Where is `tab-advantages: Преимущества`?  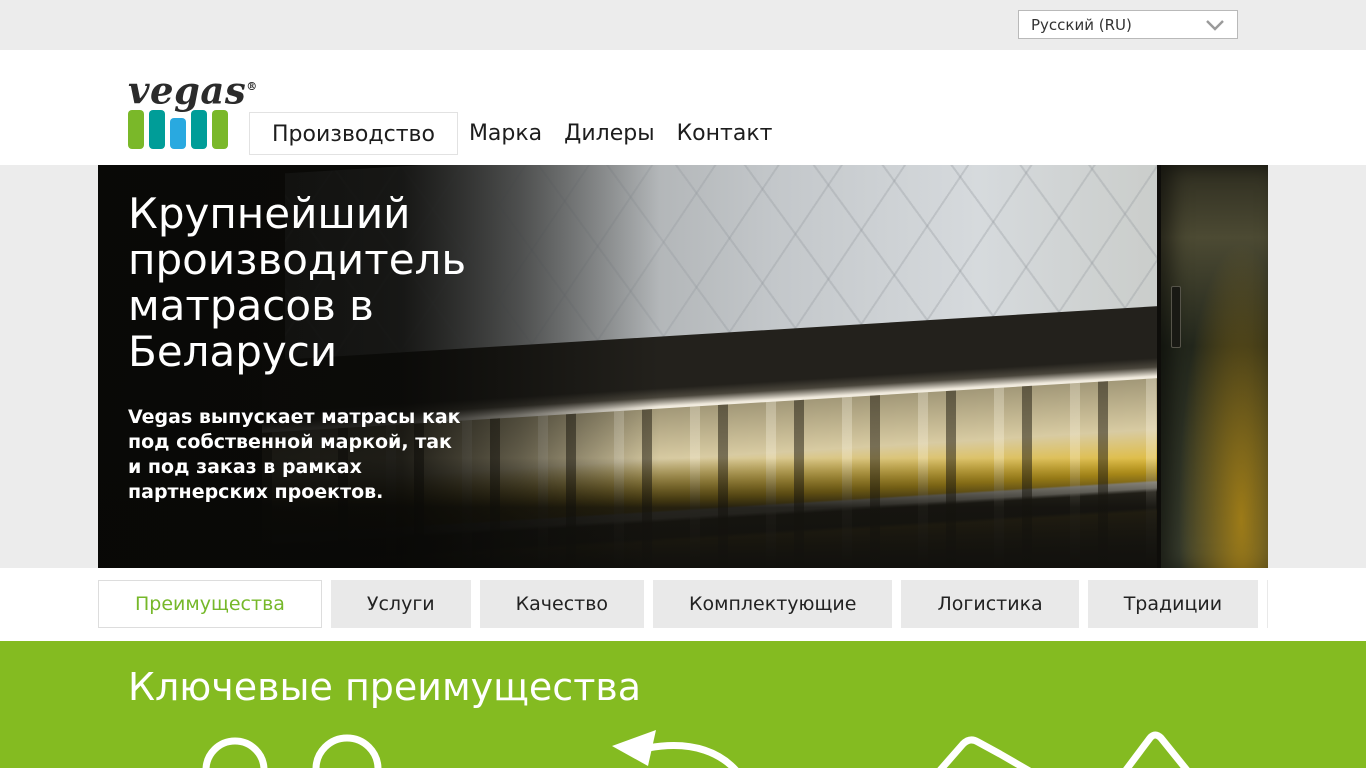 tab-advantages: Преимущества is located at coordinates (210, 604).